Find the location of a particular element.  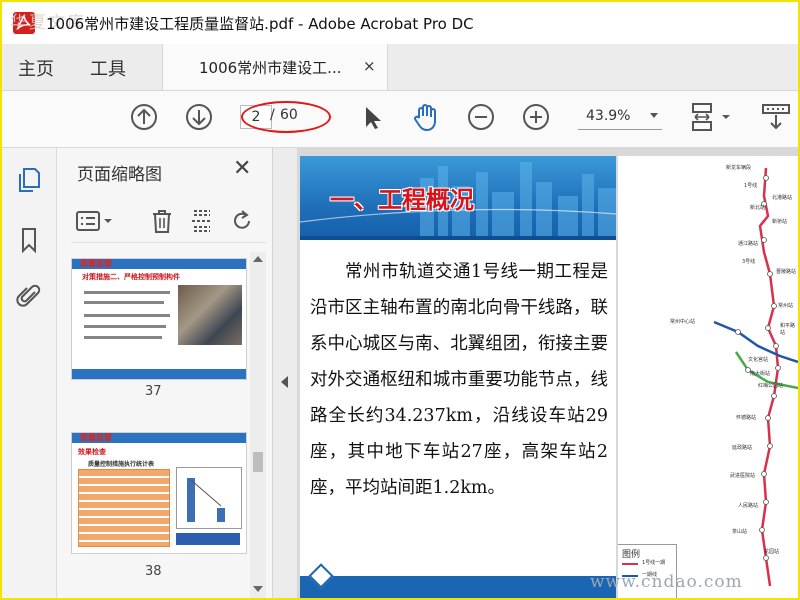

thumbnail-page-number: 38 is located at coordinates (153, 571).